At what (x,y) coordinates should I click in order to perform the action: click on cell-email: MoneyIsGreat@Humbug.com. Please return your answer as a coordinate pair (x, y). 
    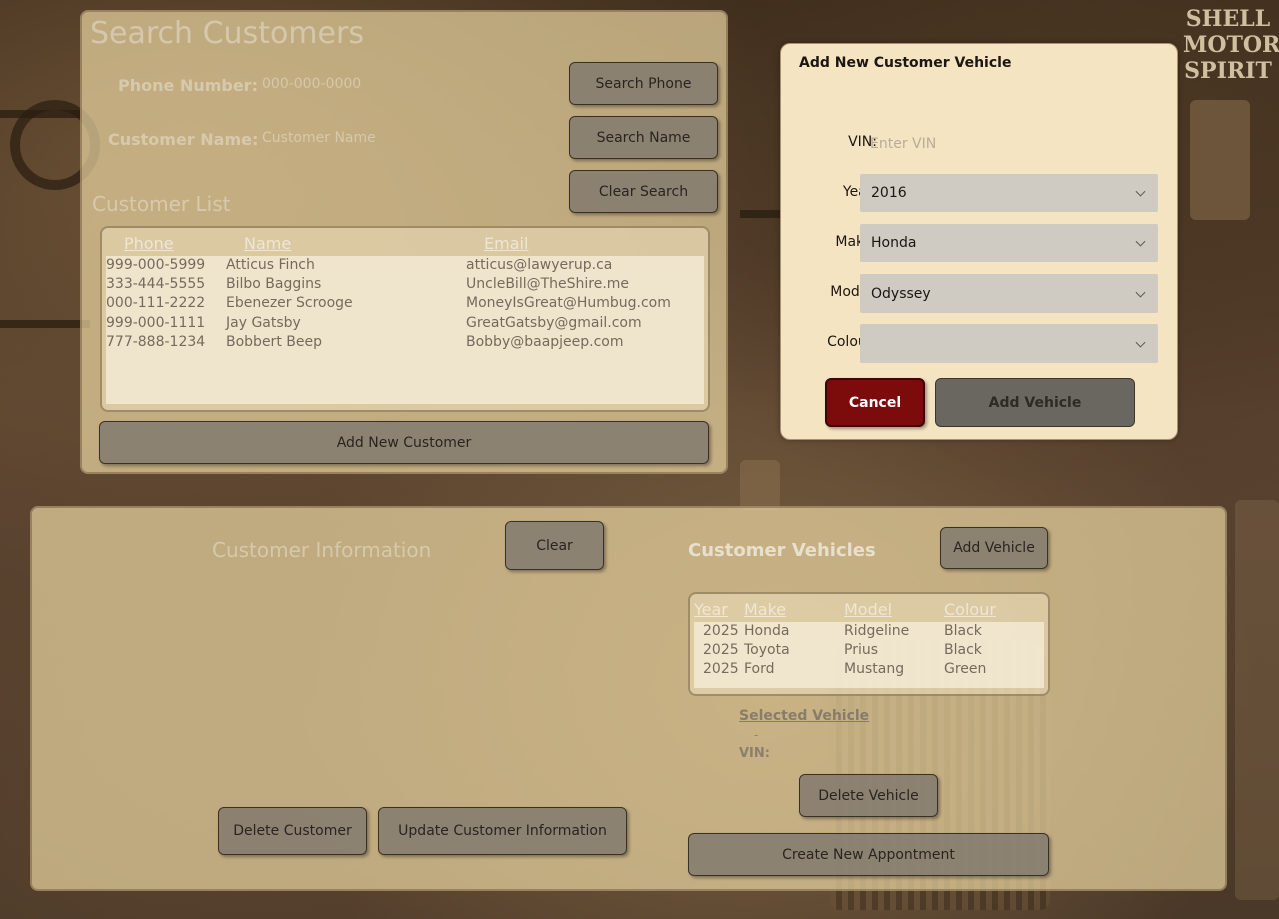
    Looking at the image, I should click on (568, 303).